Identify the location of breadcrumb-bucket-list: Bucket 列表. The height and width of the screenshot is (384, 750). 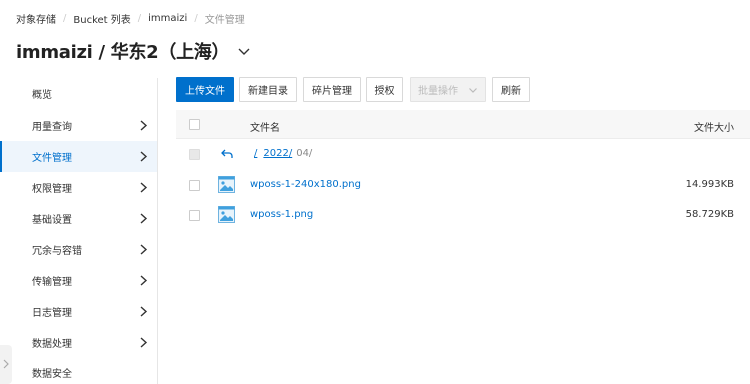
(101, 18).